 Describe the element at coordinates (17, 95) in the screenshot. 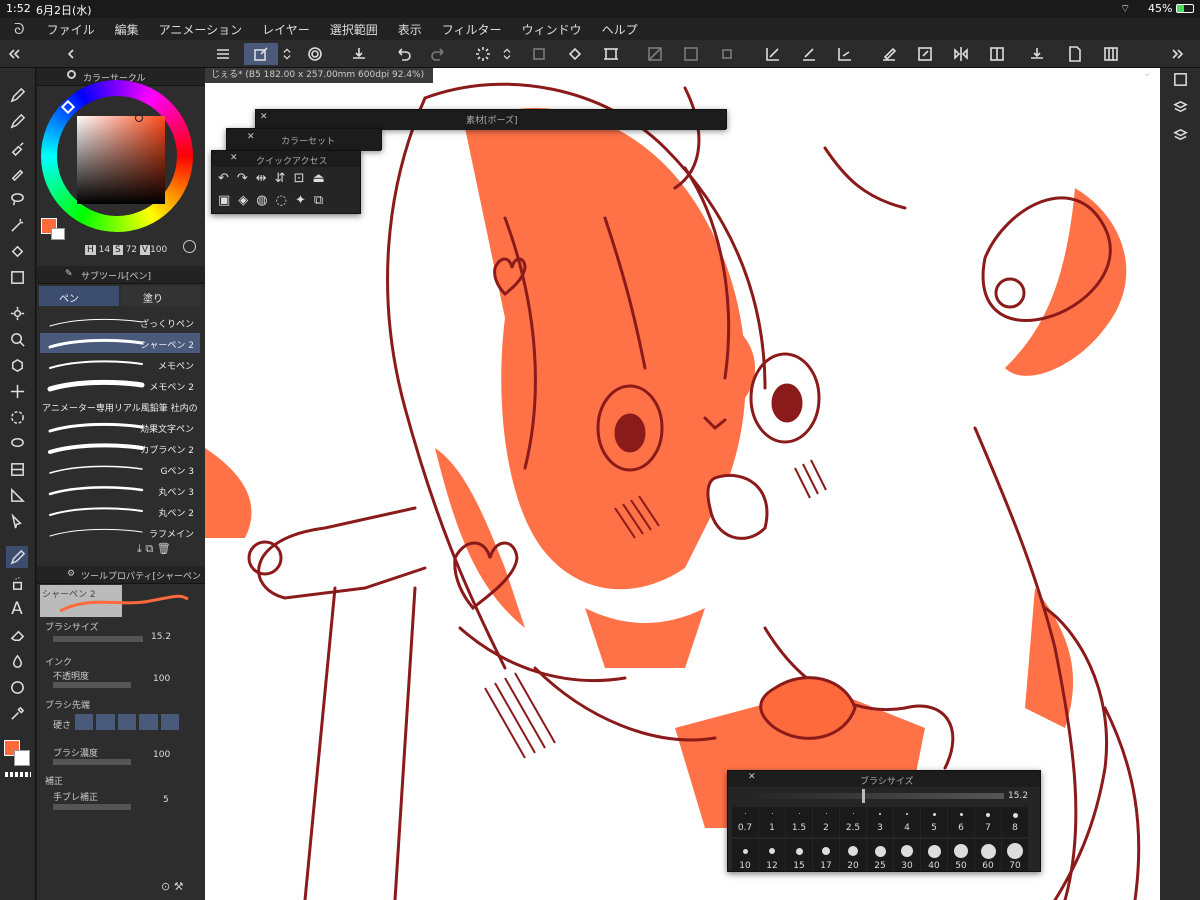

I see `pen-tool-icon` at that location.